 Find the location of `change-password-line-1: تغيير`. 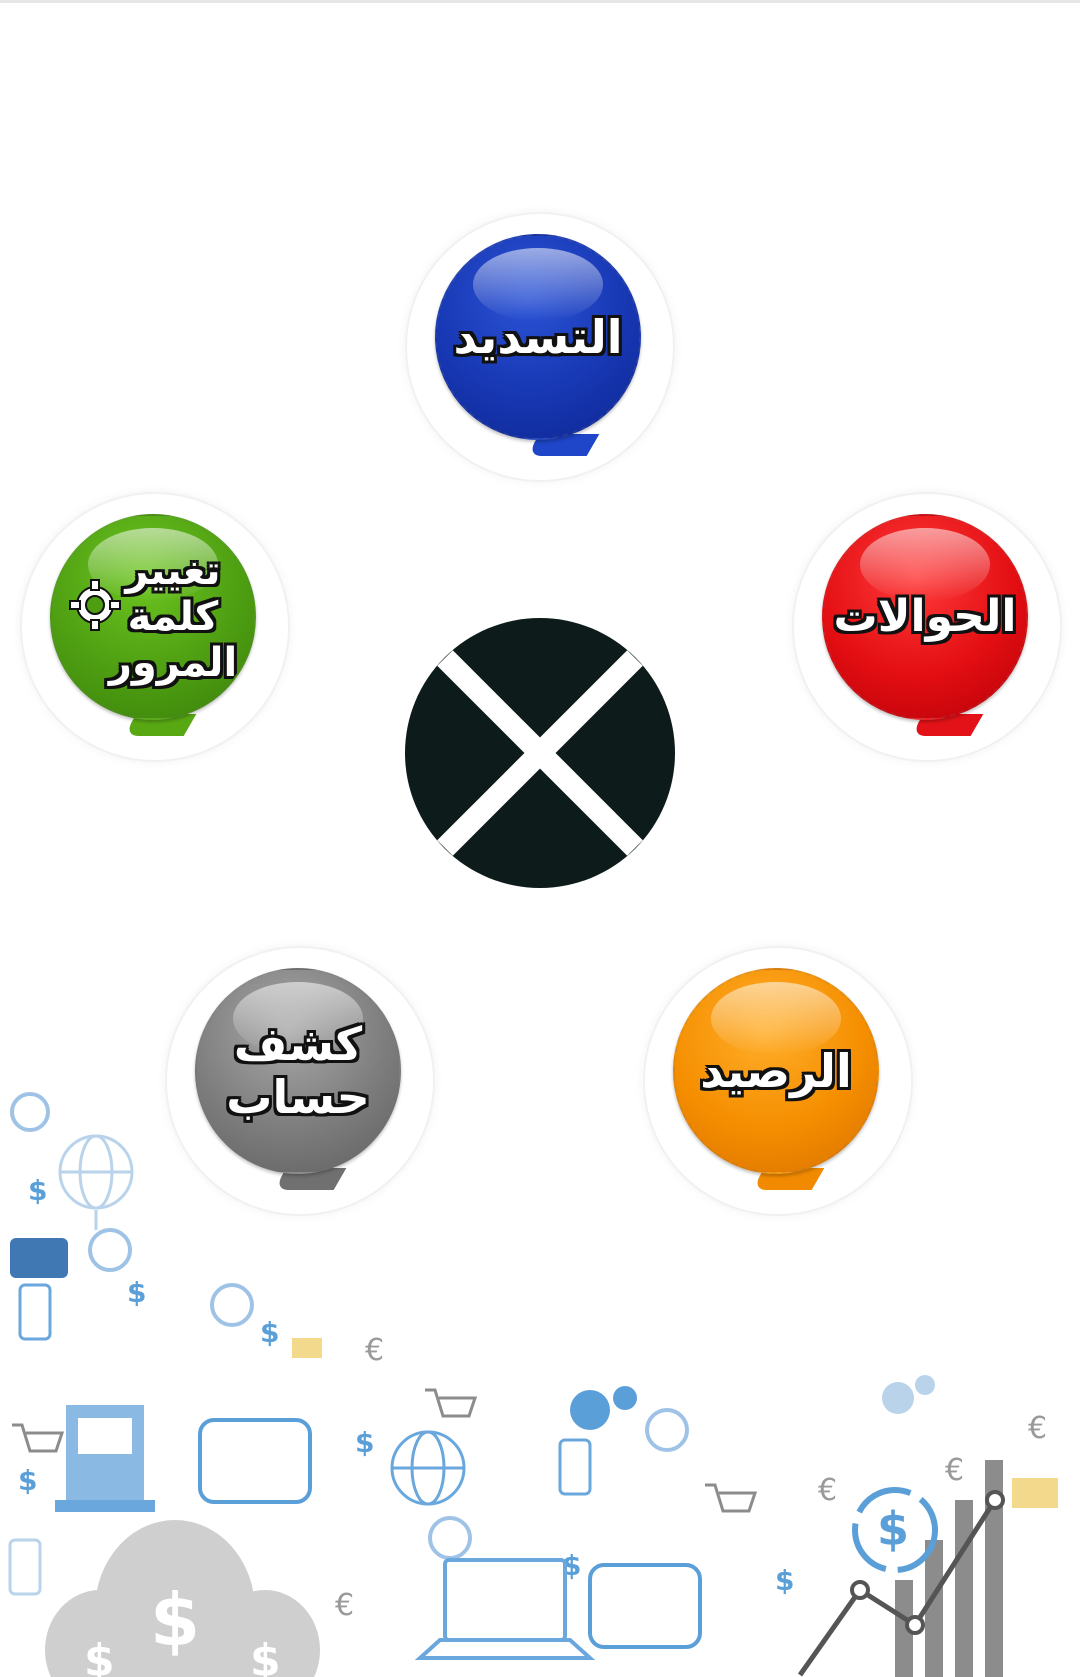

change-password-line-1: تغيير is located at coordinates (173, 571).